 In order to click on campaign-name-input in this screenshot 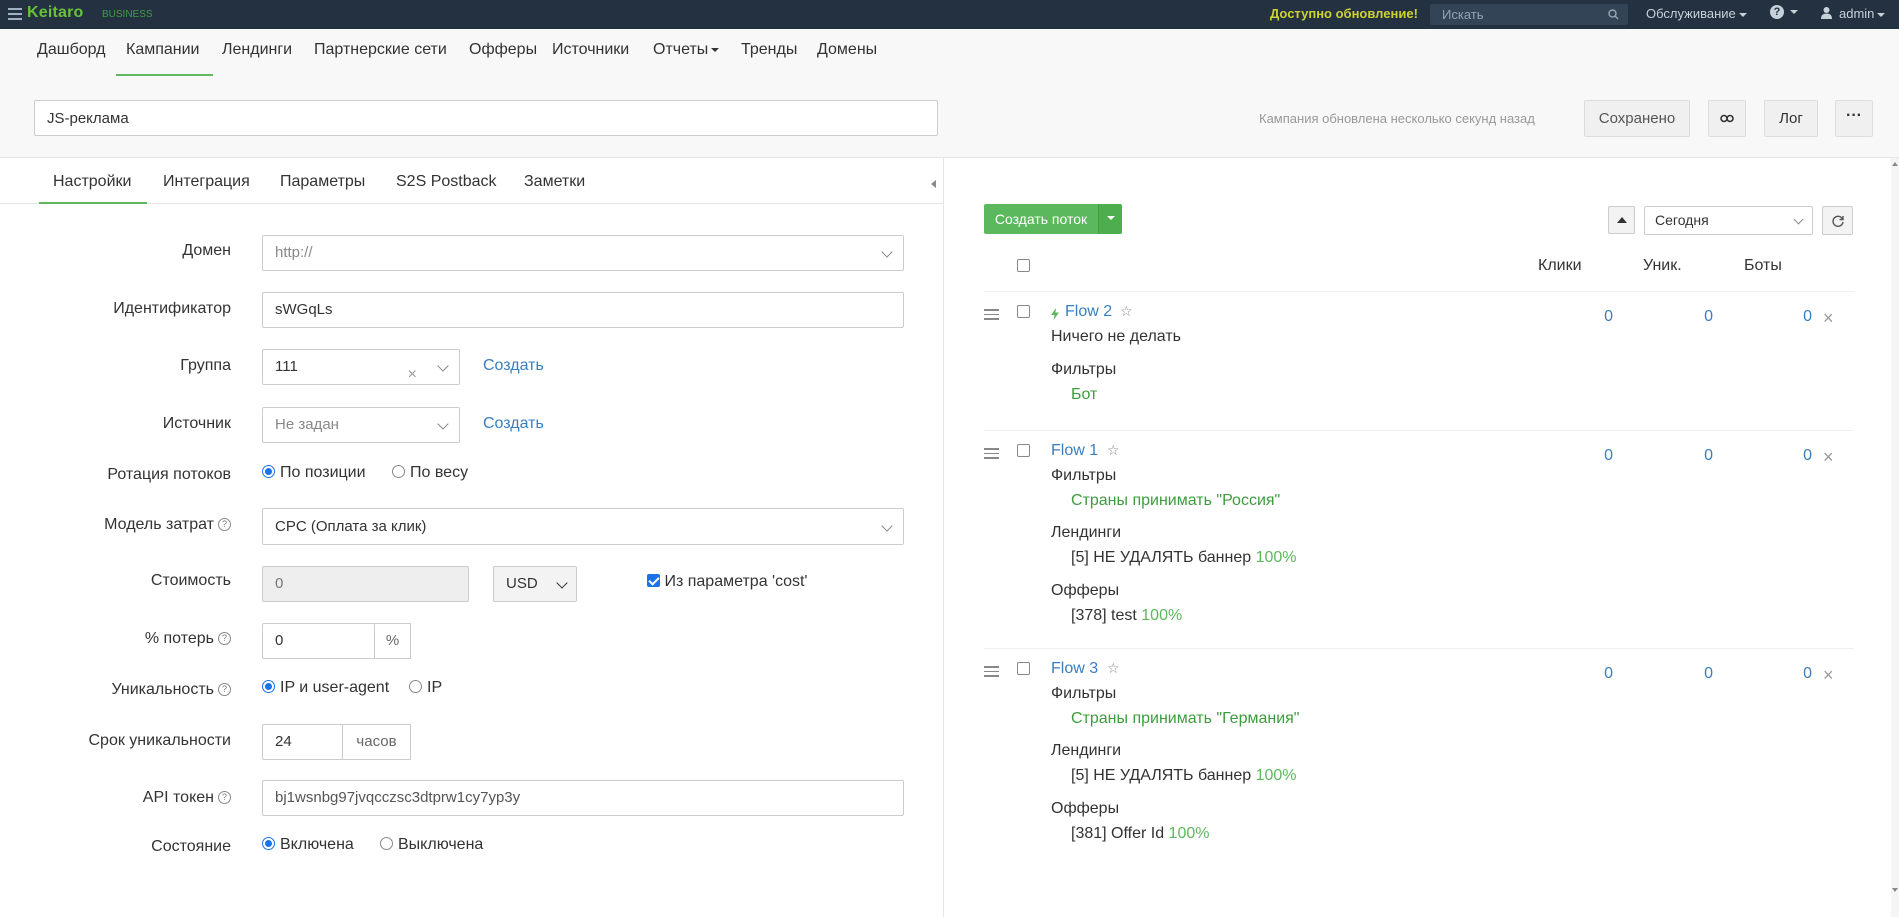, I will do `click(486, 118)`.